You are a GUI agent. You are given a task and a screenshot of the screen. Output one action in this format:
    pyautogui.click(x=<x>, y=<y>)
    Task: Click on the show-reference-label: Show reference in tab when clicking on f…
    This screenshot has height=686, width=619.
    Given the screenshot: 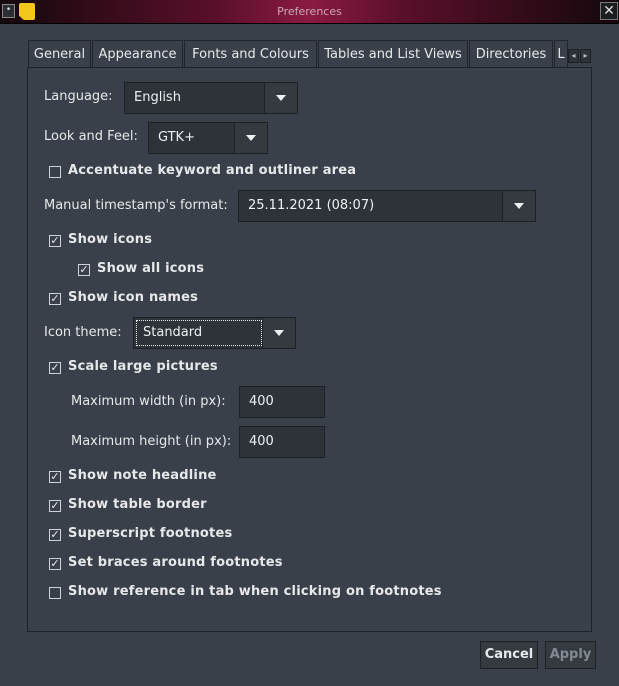 What is the action you would take?
    pyautogui.click(x=255, y=591)
    